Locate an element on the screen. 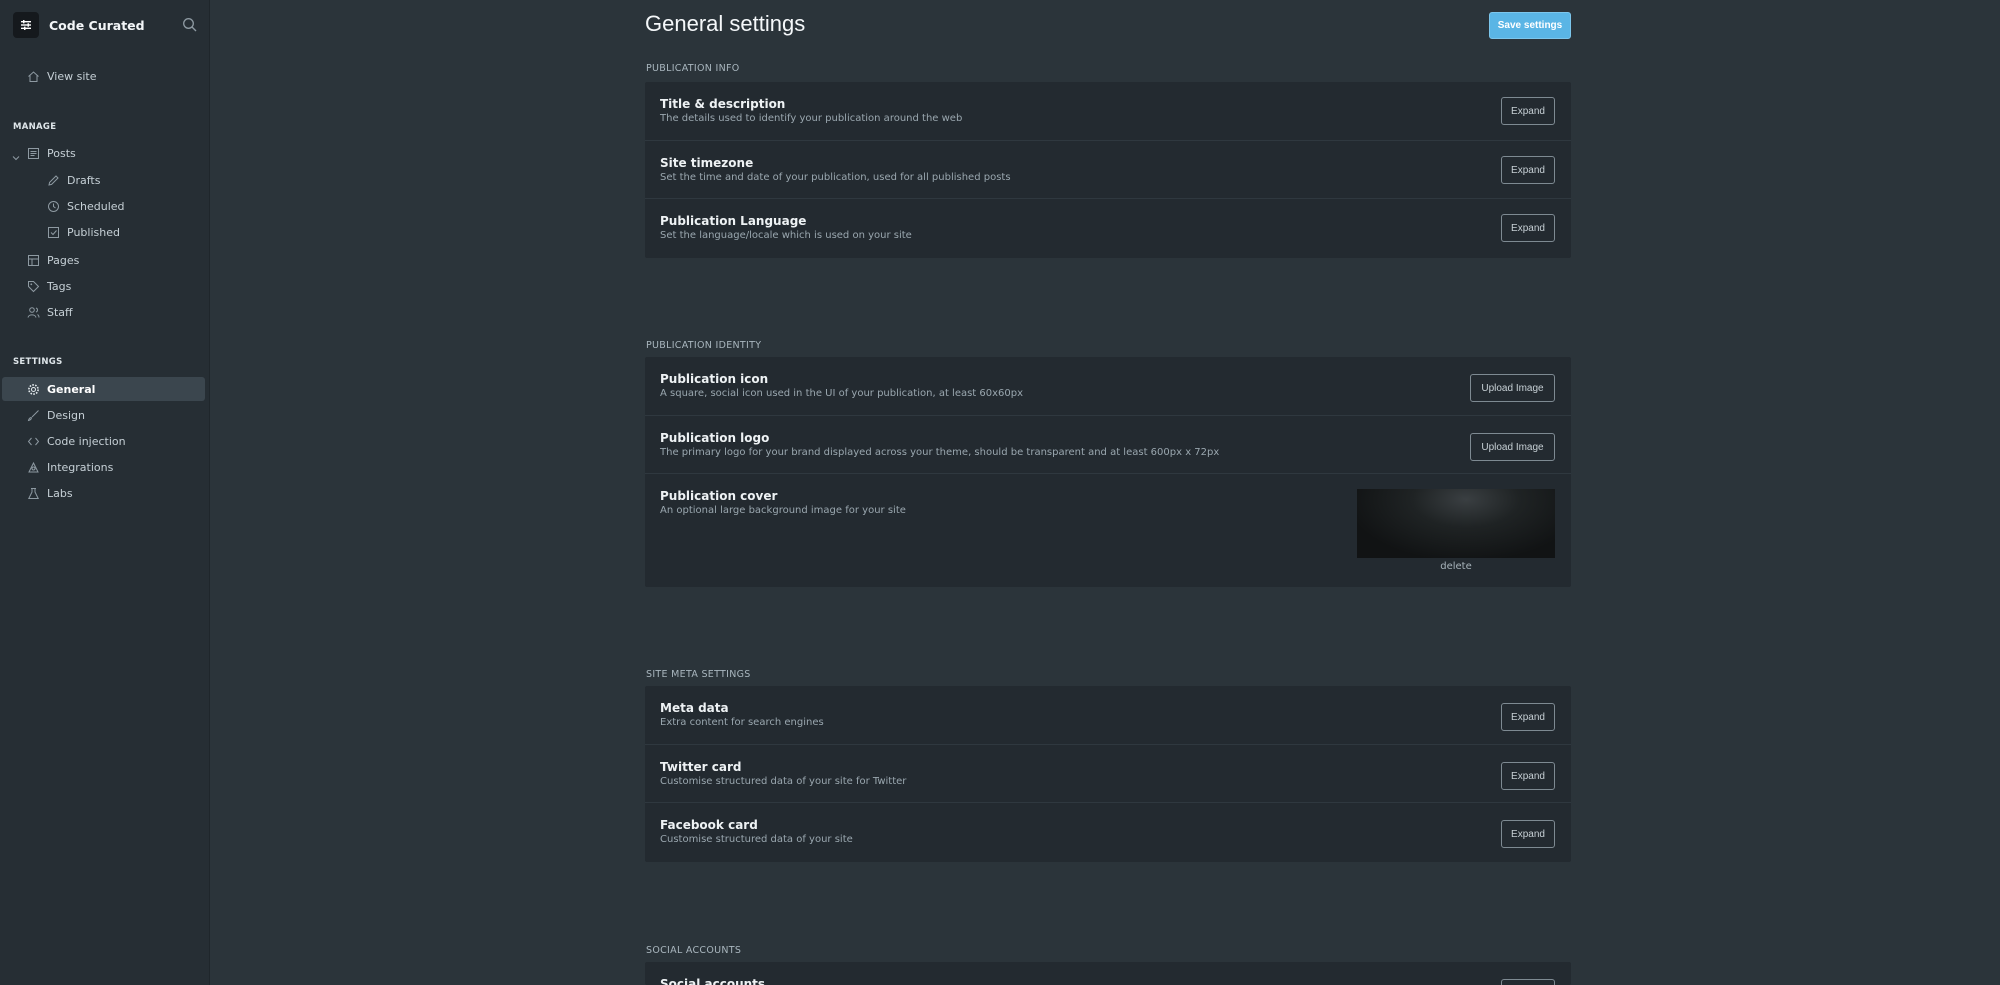  sidebar-item-general: General is located at coordinates (103, 389).